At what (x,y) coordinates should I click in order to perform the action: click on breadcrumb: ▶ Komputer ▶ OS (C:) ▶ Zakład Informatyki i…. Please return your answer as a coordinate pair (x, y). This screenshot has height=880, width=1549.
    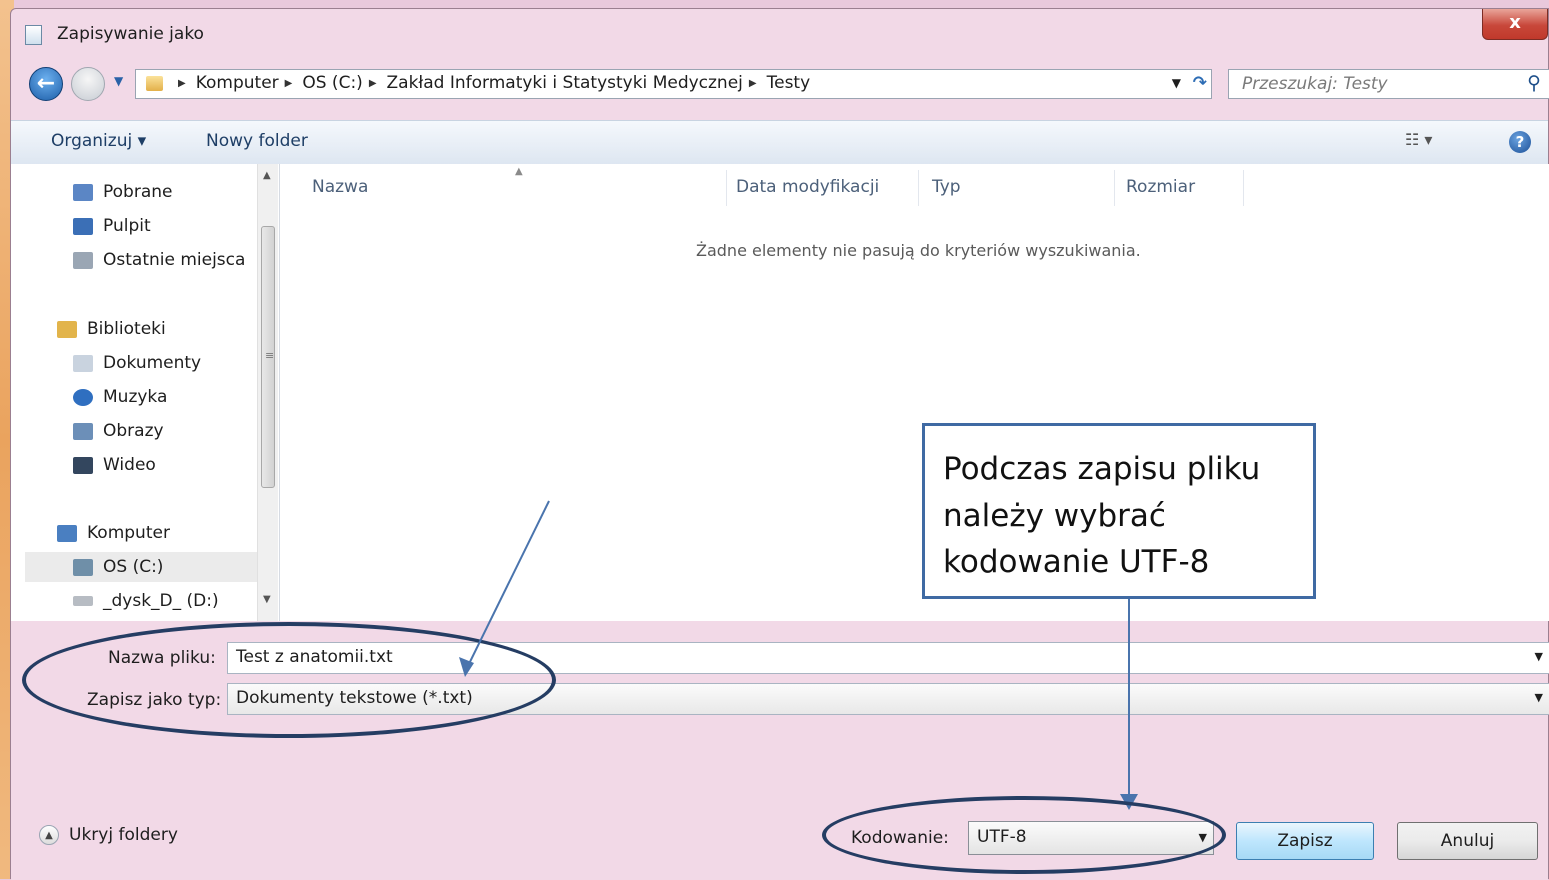
    Looking at the image, I should click on (491, 83).